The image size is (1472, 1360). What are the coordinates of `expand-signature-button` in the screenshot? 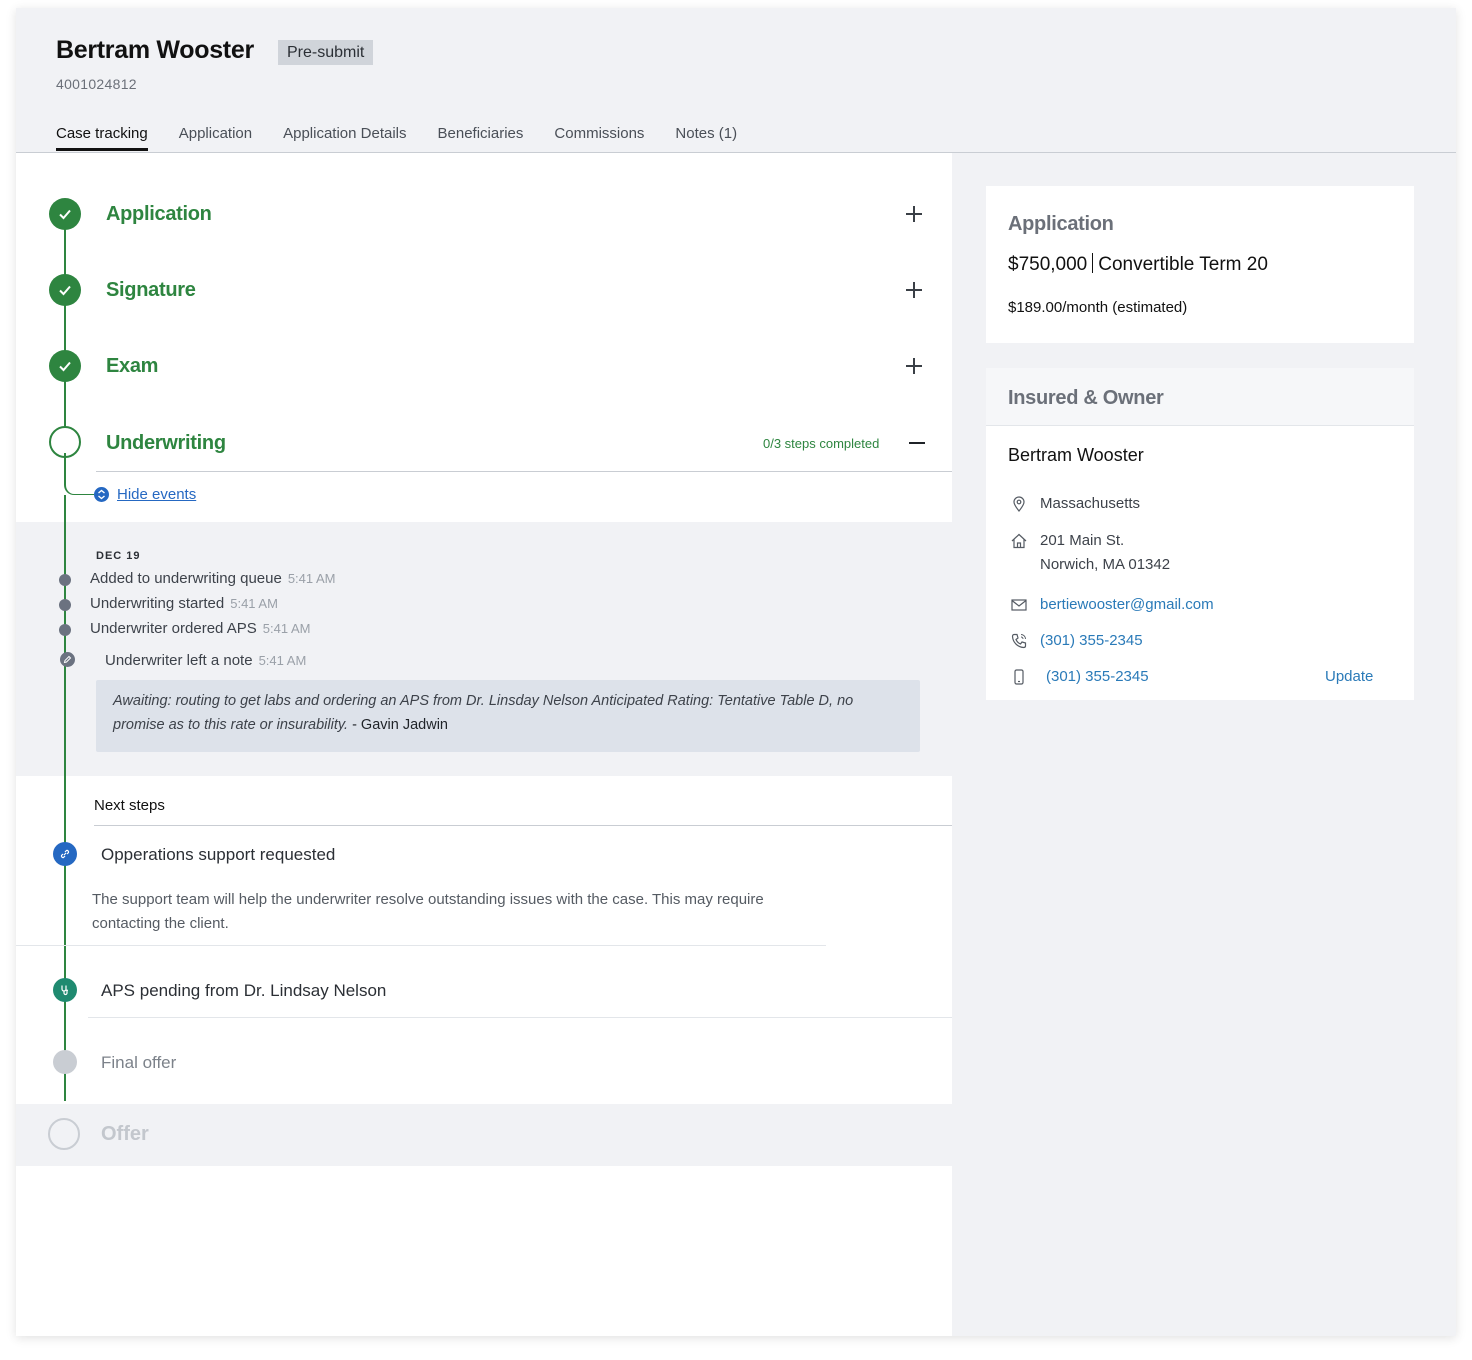 It's located at (914, 290).